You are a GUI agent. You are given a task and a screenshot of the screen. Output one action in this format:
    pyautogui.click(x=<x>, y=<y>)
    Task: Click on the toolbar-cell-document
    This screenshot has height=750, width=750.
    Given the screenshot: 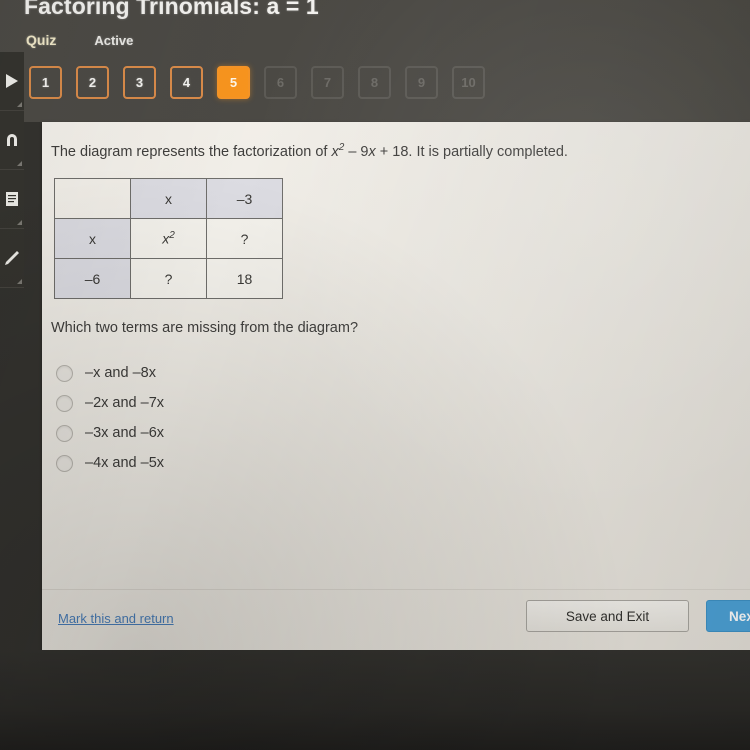 What is the action you would take?
    pyautogui.click(x=12, y=199)
    